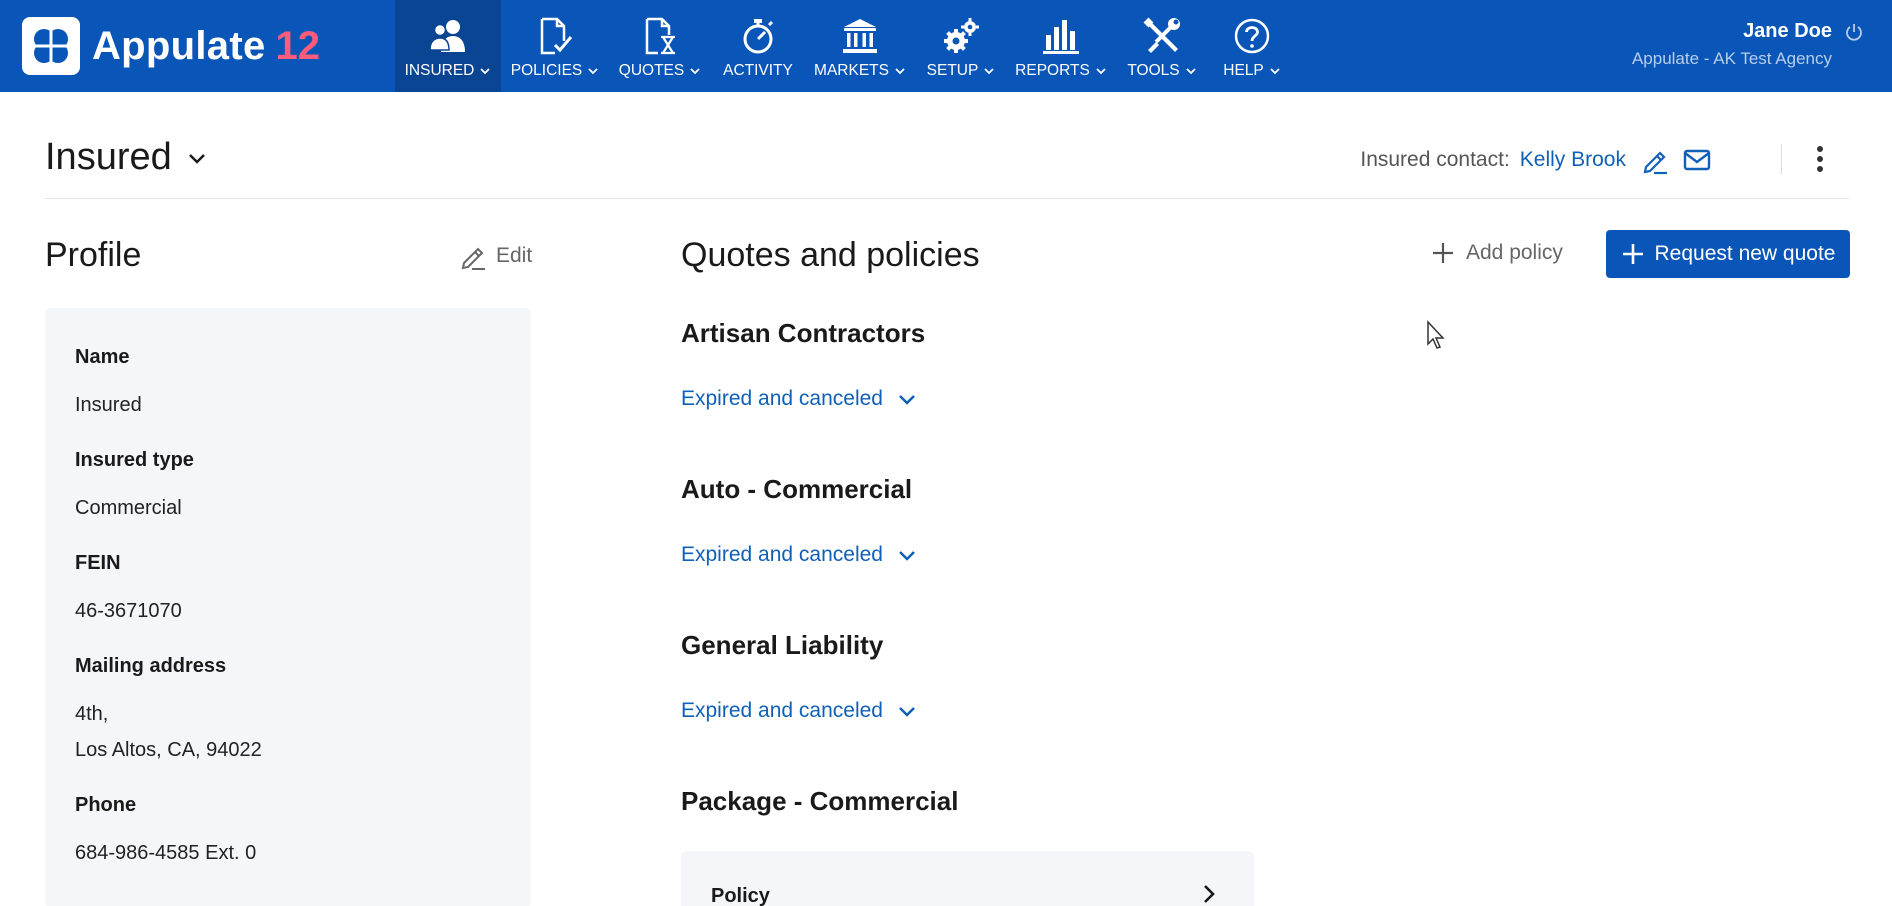 Image resolution: width=1892 pixels, height=906 pixels. I want to click on nav-label-quotes: QUOTES, so click(651, 70).